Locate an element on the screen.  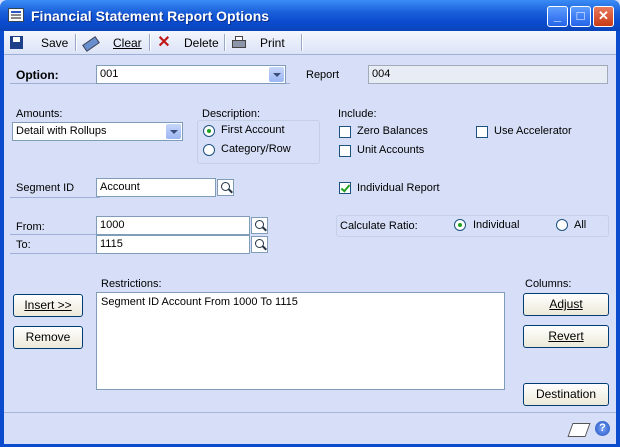
from-lookup-icon is located at coordinates (259, 225).